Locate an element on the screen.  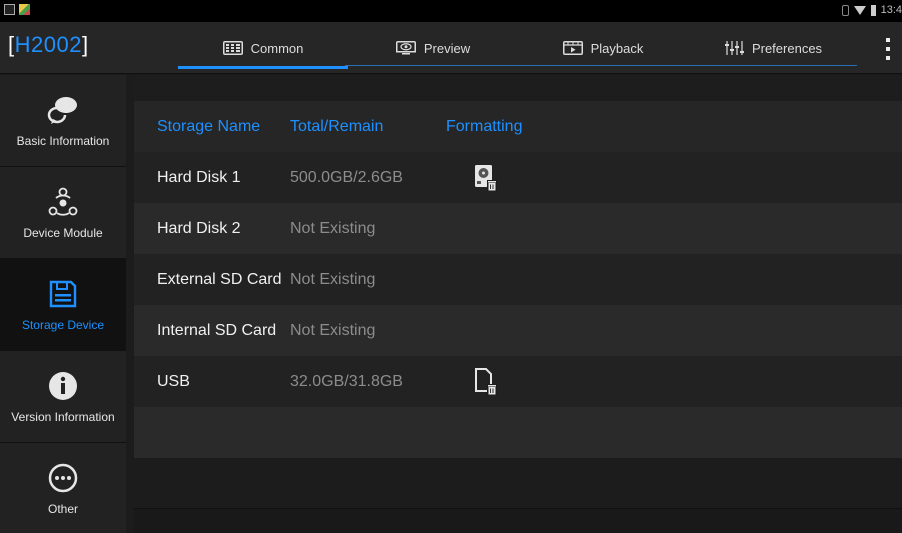
file-delete-icon is located at coordinates (486, 381).